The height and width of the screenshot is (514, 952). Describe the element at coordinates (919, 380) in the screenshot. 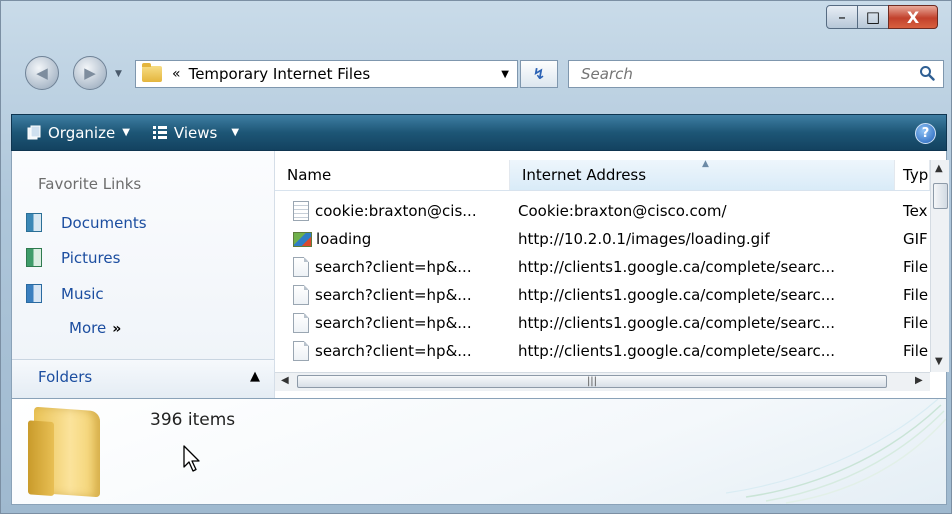

I see `scroll-right-arrow-icon: ▶` at that location.